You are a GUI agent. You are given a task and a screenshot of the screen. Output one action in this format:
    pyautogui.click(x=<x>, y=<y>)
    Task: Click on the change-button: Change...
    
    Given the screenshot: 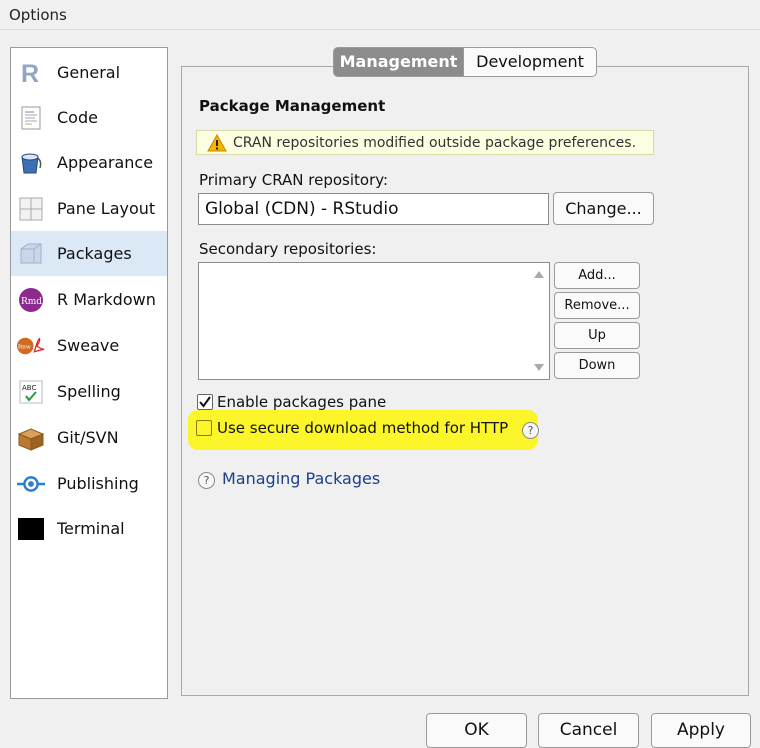 What is the action you would take?
    pyautogui.click(x=603, y=208)
    